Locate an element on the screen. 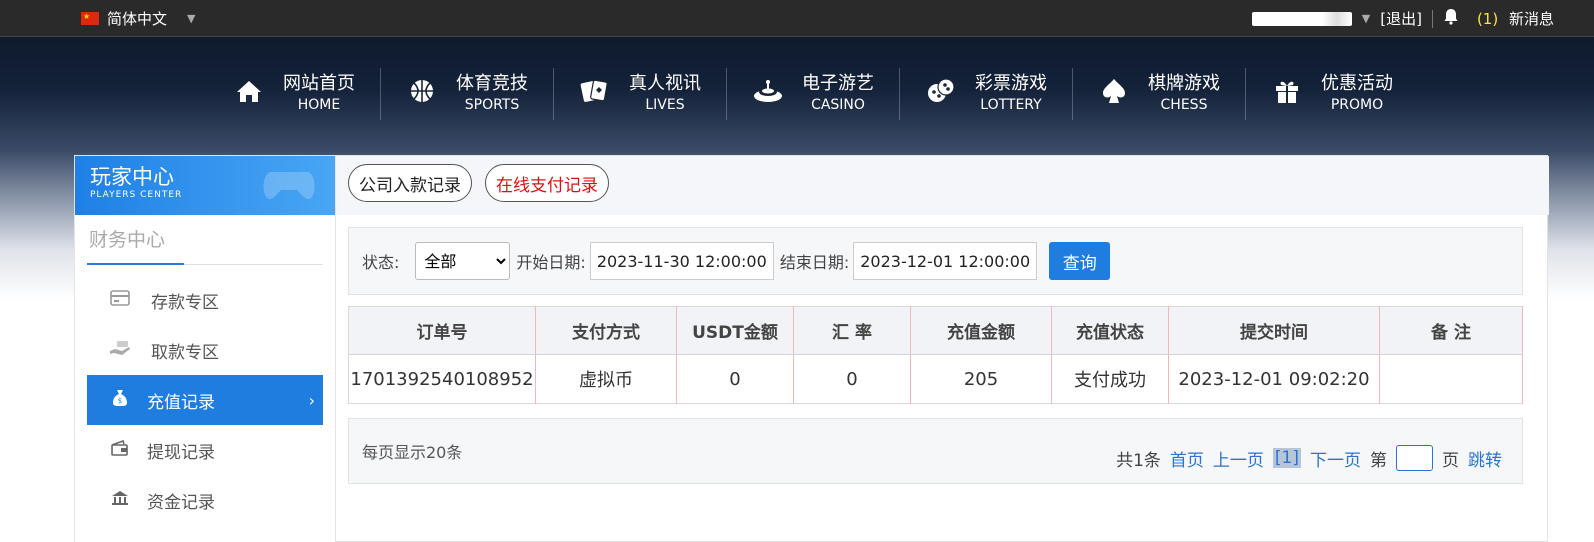 The image size is (1594, 542). sidebar-item-label: 提现记录 is located at coordinates (181, 452).